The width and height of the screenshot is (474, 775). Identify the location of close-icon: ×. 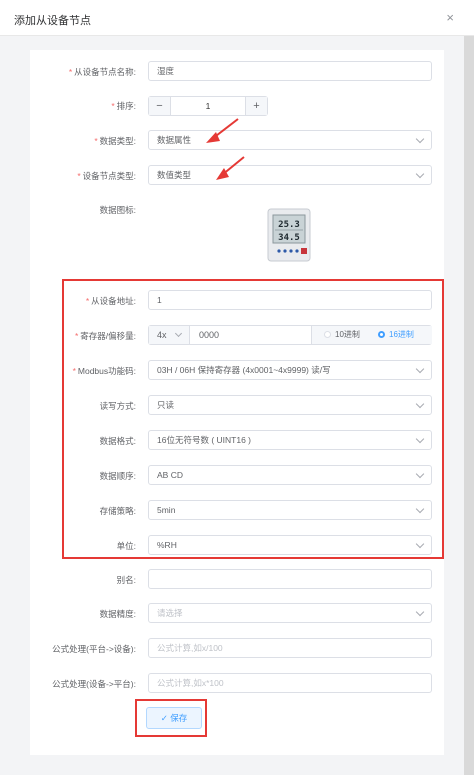
(450, 17).